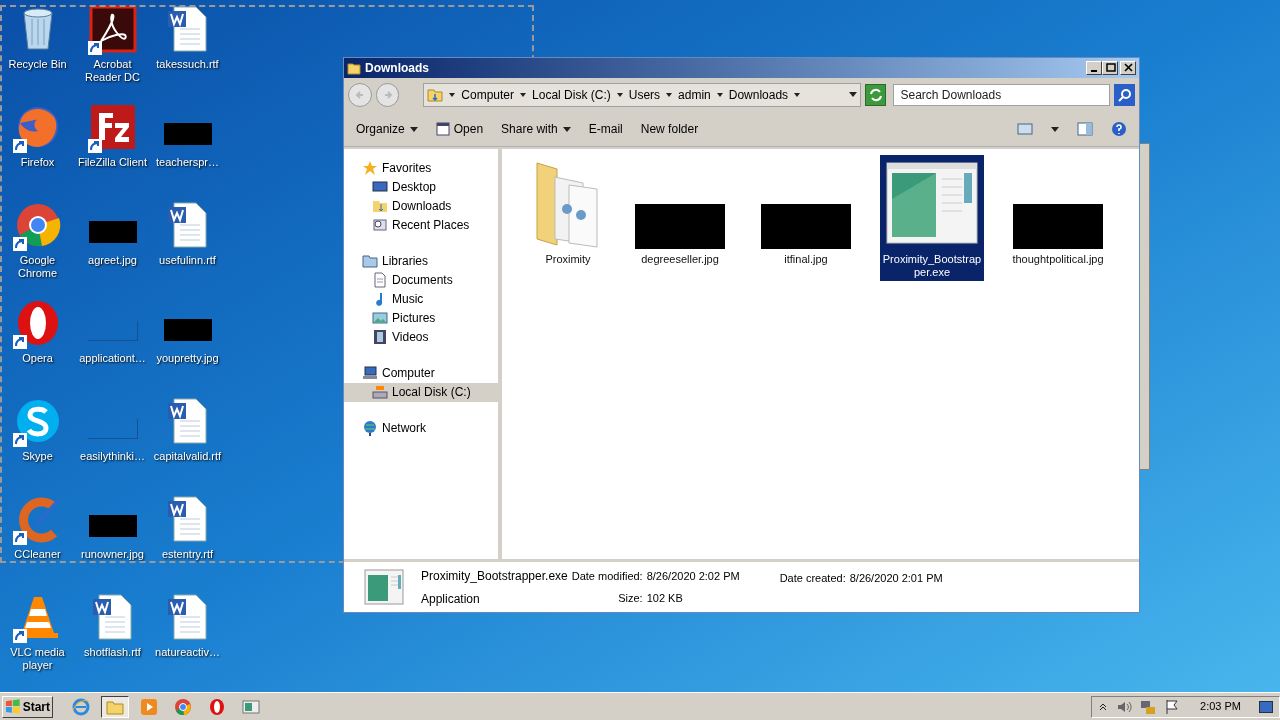 The width and height of the screenshot is (1280, 720). What do you see at coordinates (37, 358) in the screenshot?
I see `icon-label: Opera` at bounding box center [37, 358].